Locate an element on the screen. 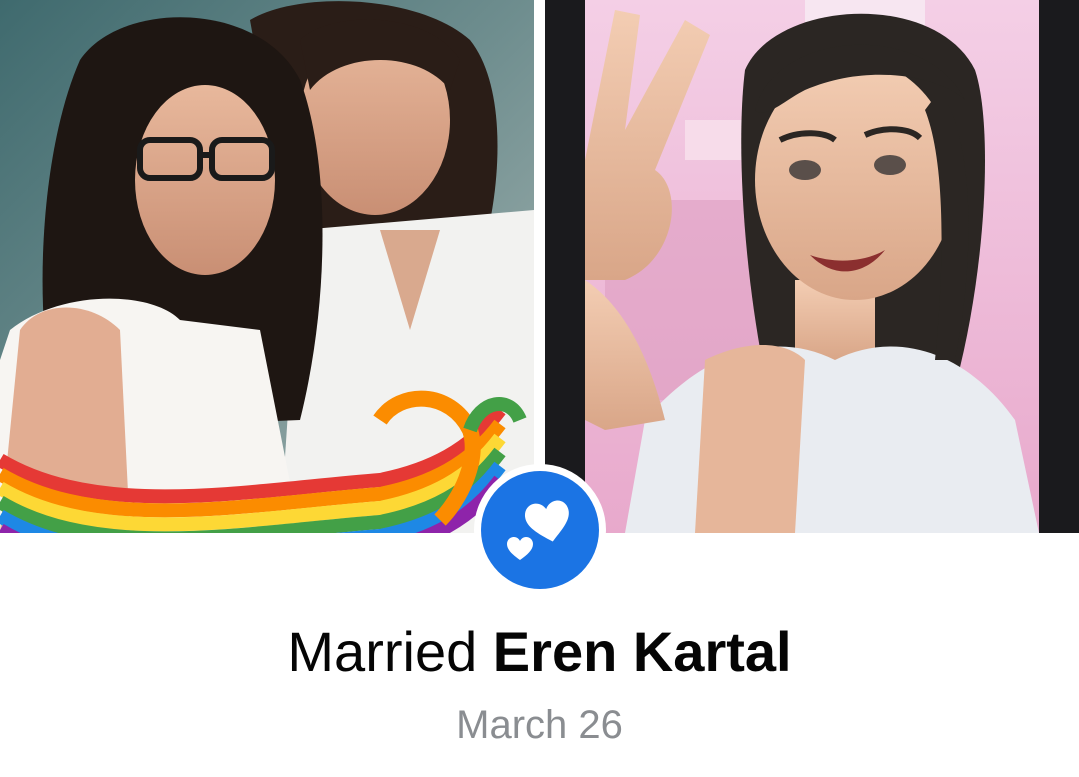  life-event-headline: Married Eren Kartal is located at coordinates (539, 652).